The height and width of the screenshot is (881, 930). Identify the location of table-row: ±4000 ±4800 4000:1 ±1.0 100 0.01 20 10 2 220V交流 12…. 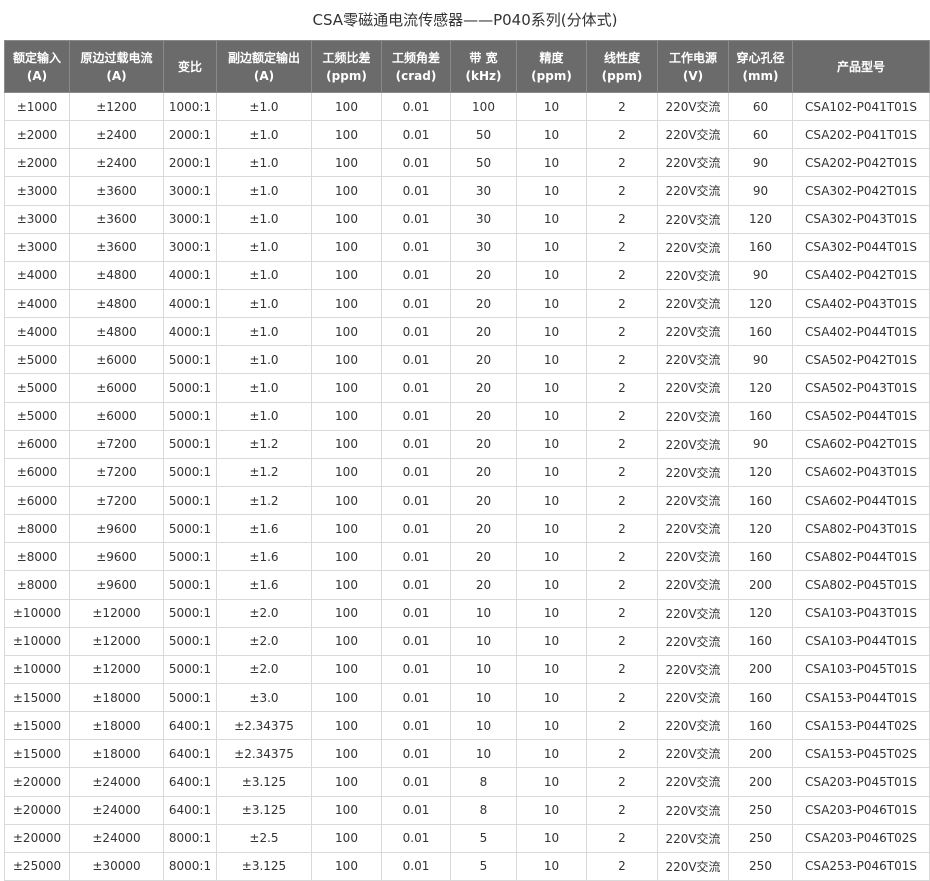
(467, 303).